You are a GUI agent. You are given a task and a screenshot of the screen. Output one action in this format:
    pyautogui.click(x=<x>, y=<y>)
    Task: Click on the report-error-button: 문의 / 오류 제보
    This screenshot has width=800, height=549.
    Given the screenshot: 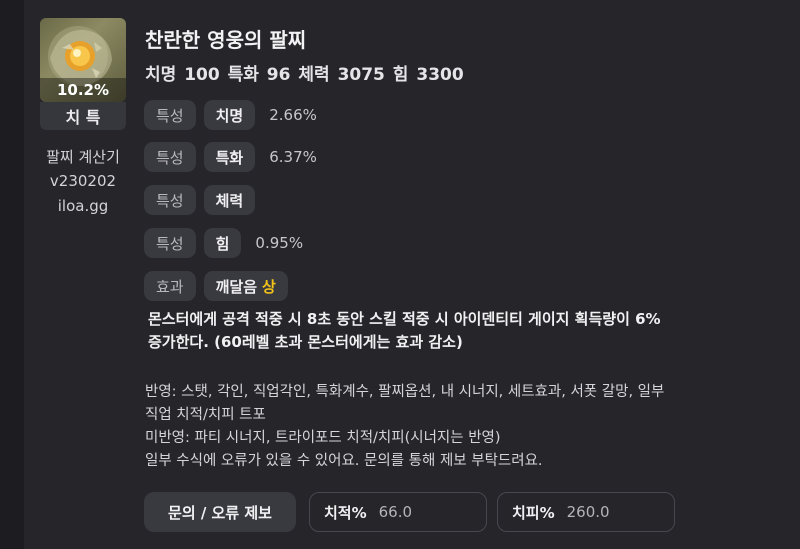 What is the action you would take?
    pyautogui.click(x=220, y=512)
    